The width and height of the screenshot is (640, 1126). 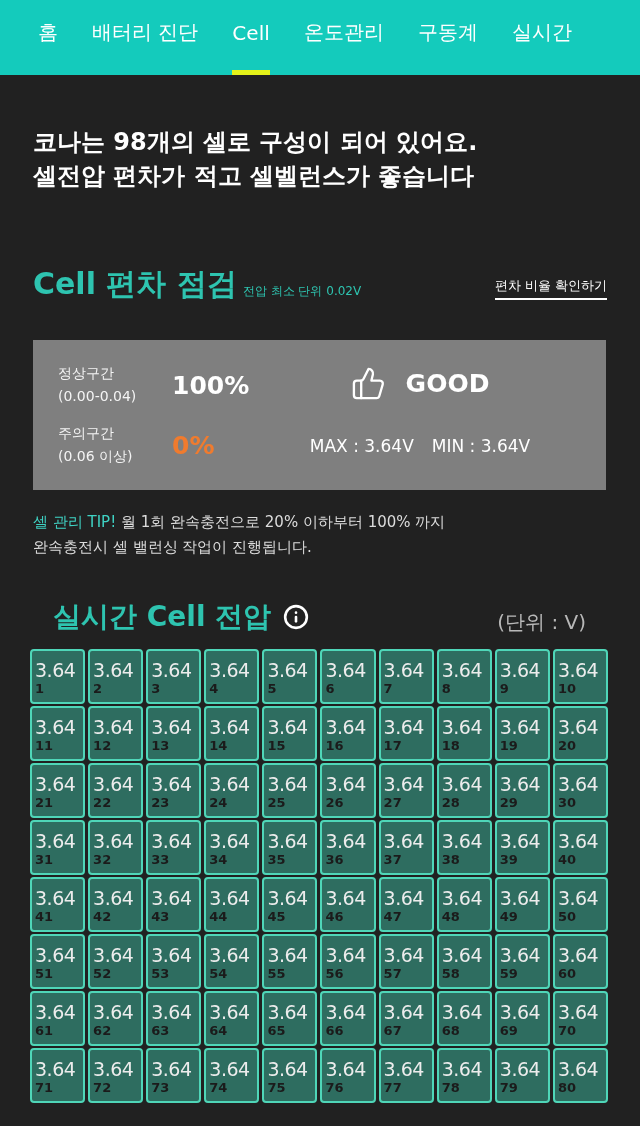 What do you see at coordinates (86, 433) in the screenshot?
I see `zone-label: 주의구간` at bounding box center [86, 433].